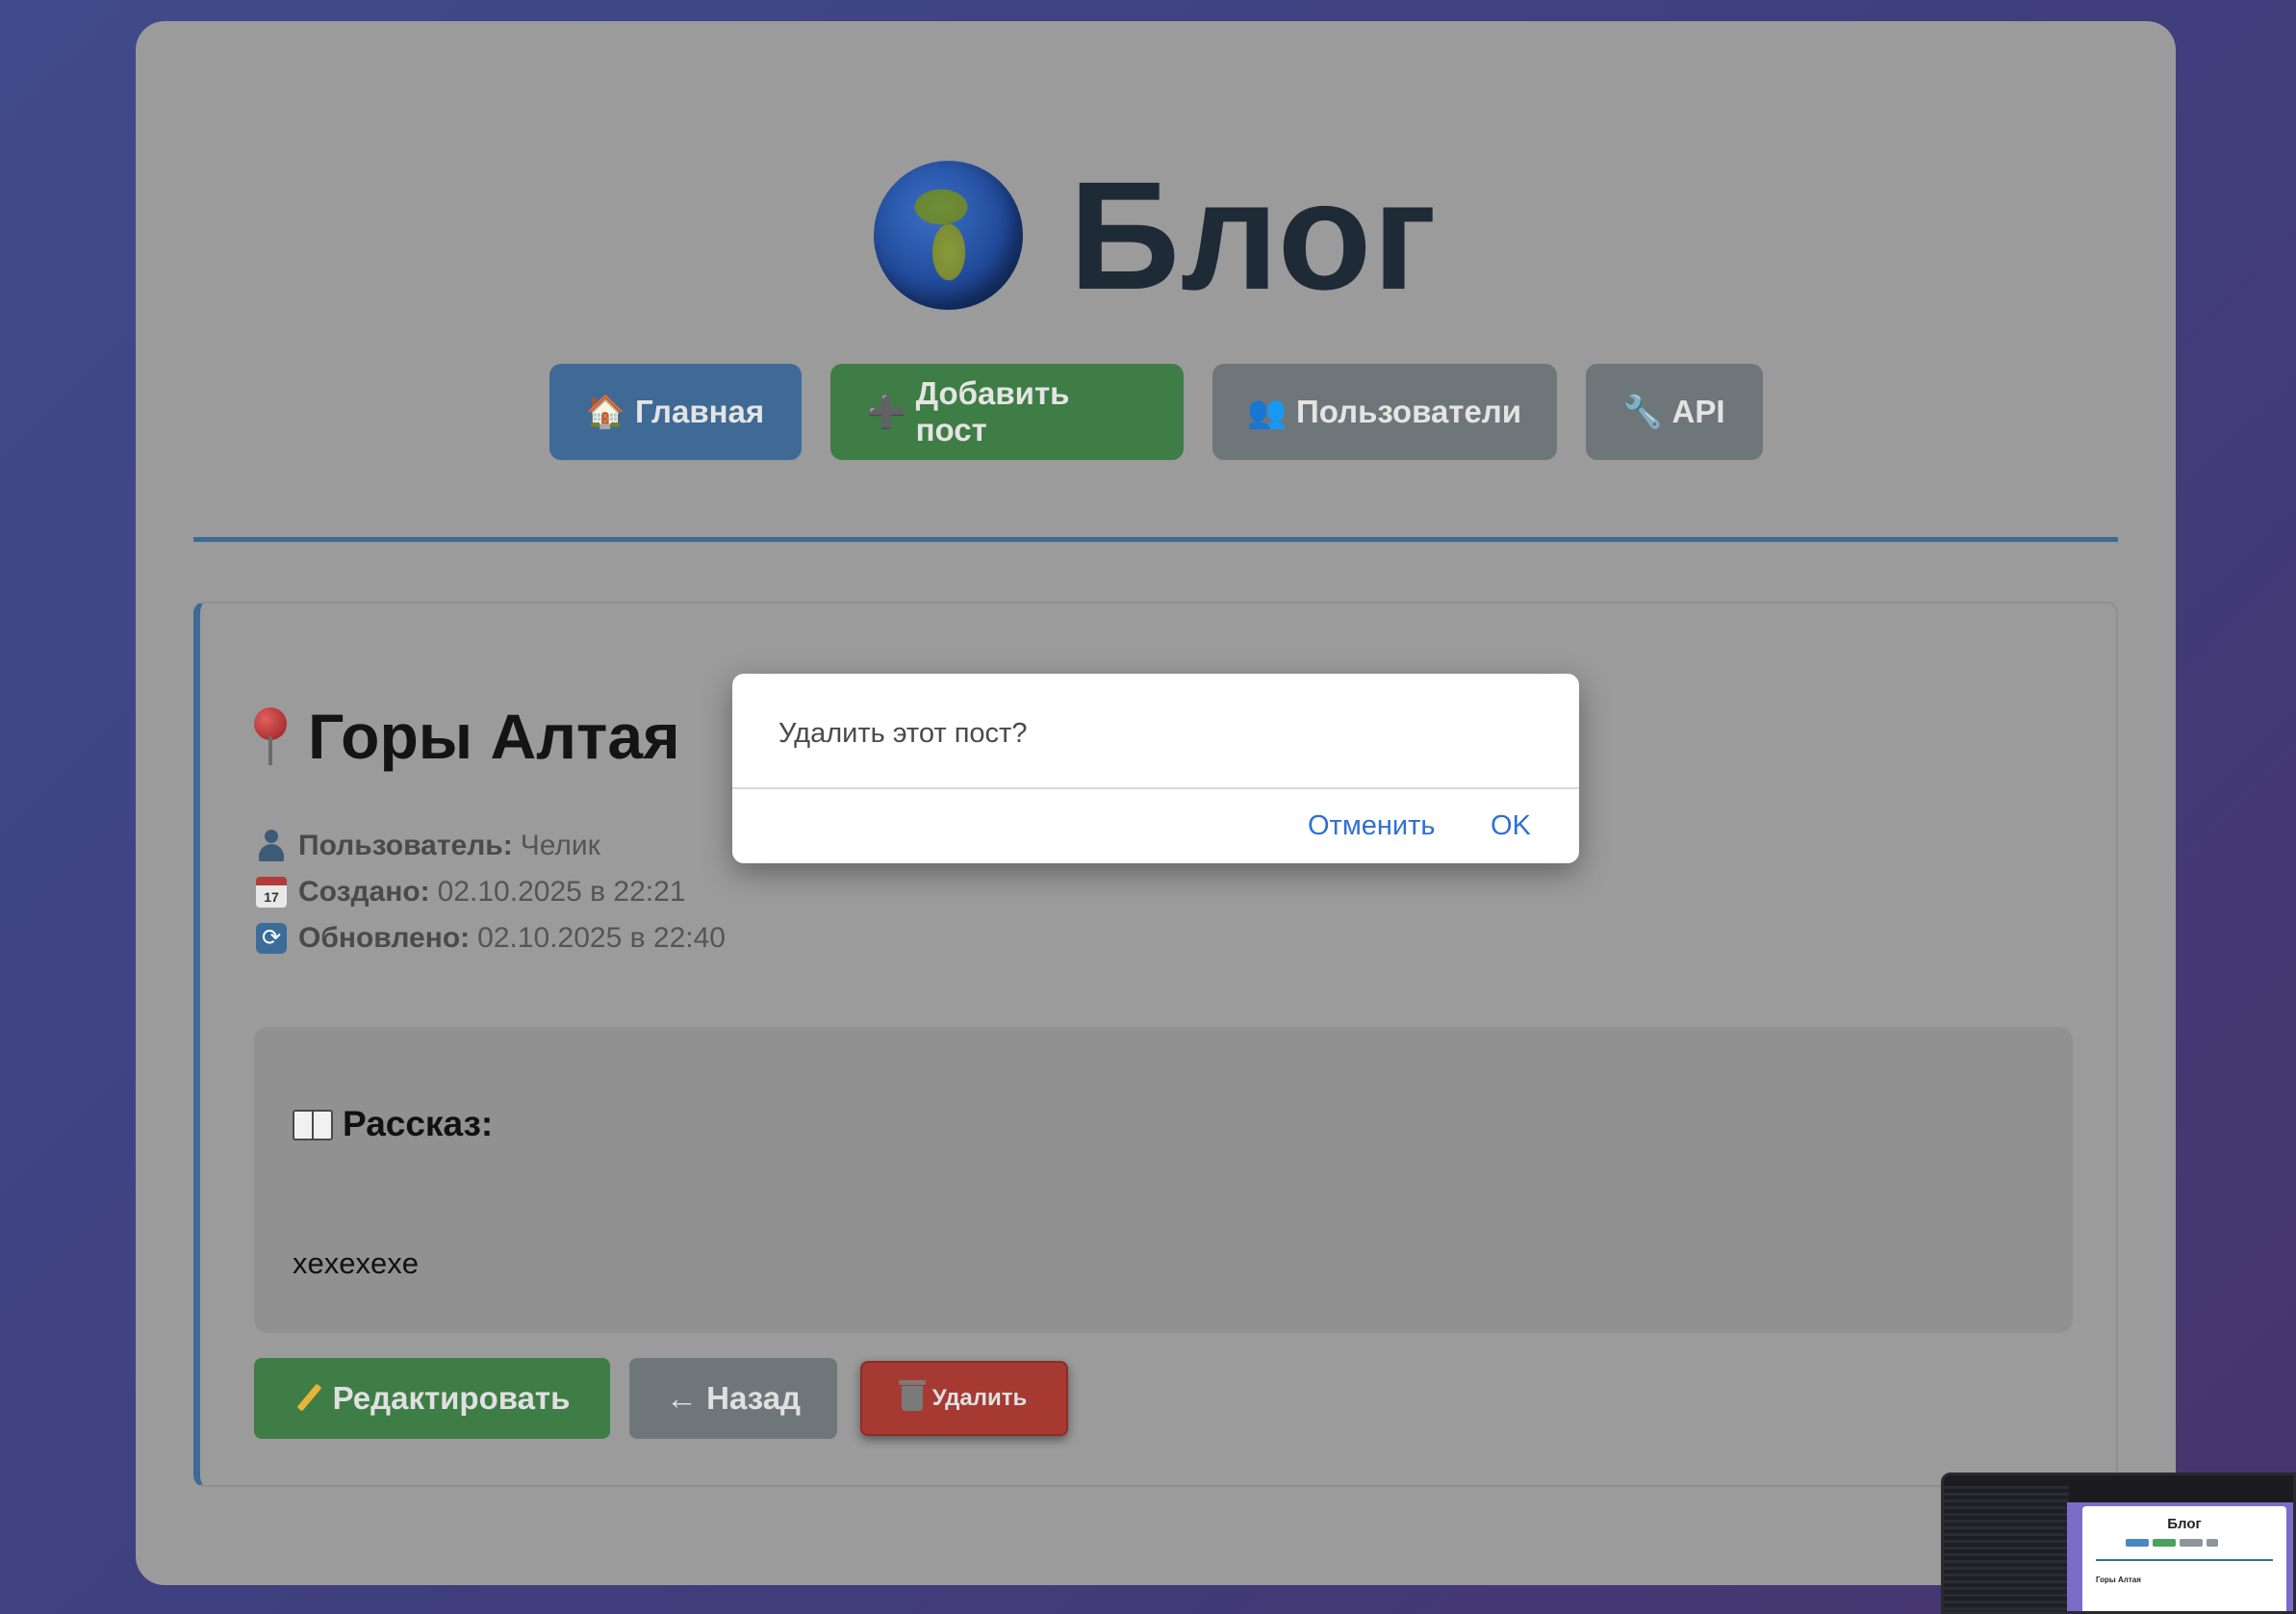 The height and width of the screenshot is (1614, 2296). Describe the element at coordinates (912, 1395) in the screenshot. I see `trash-icon` at that location.